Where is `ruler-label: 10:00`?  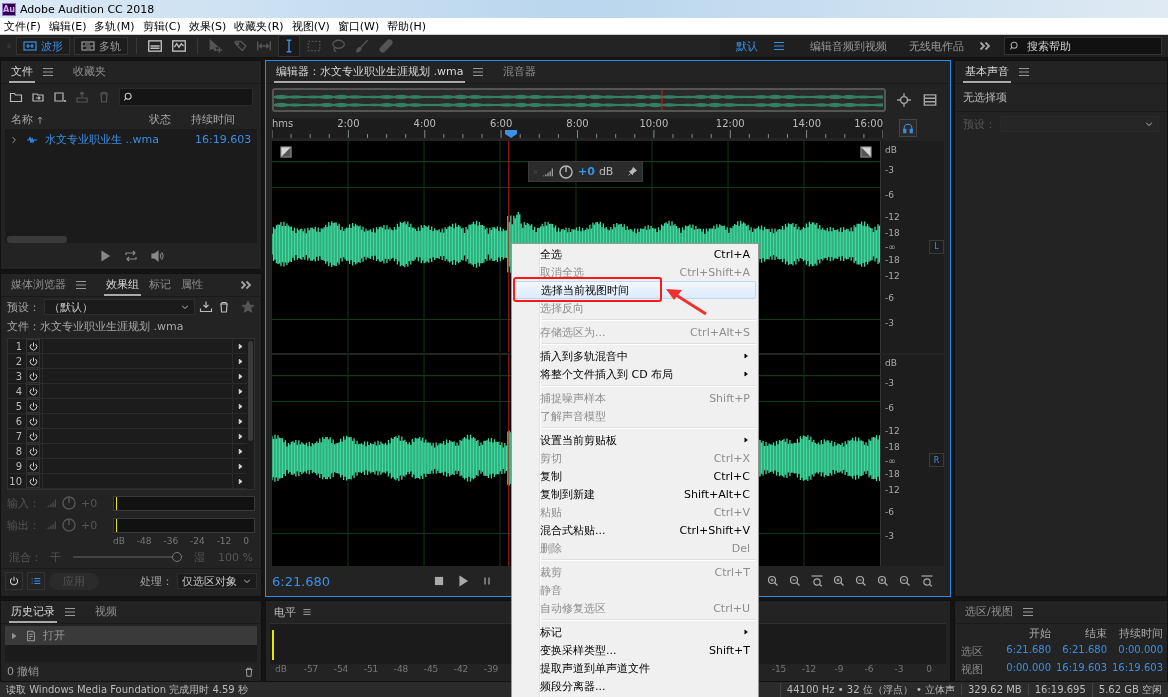 ruler-label: 10:00 is located at coordinates (654, 124).